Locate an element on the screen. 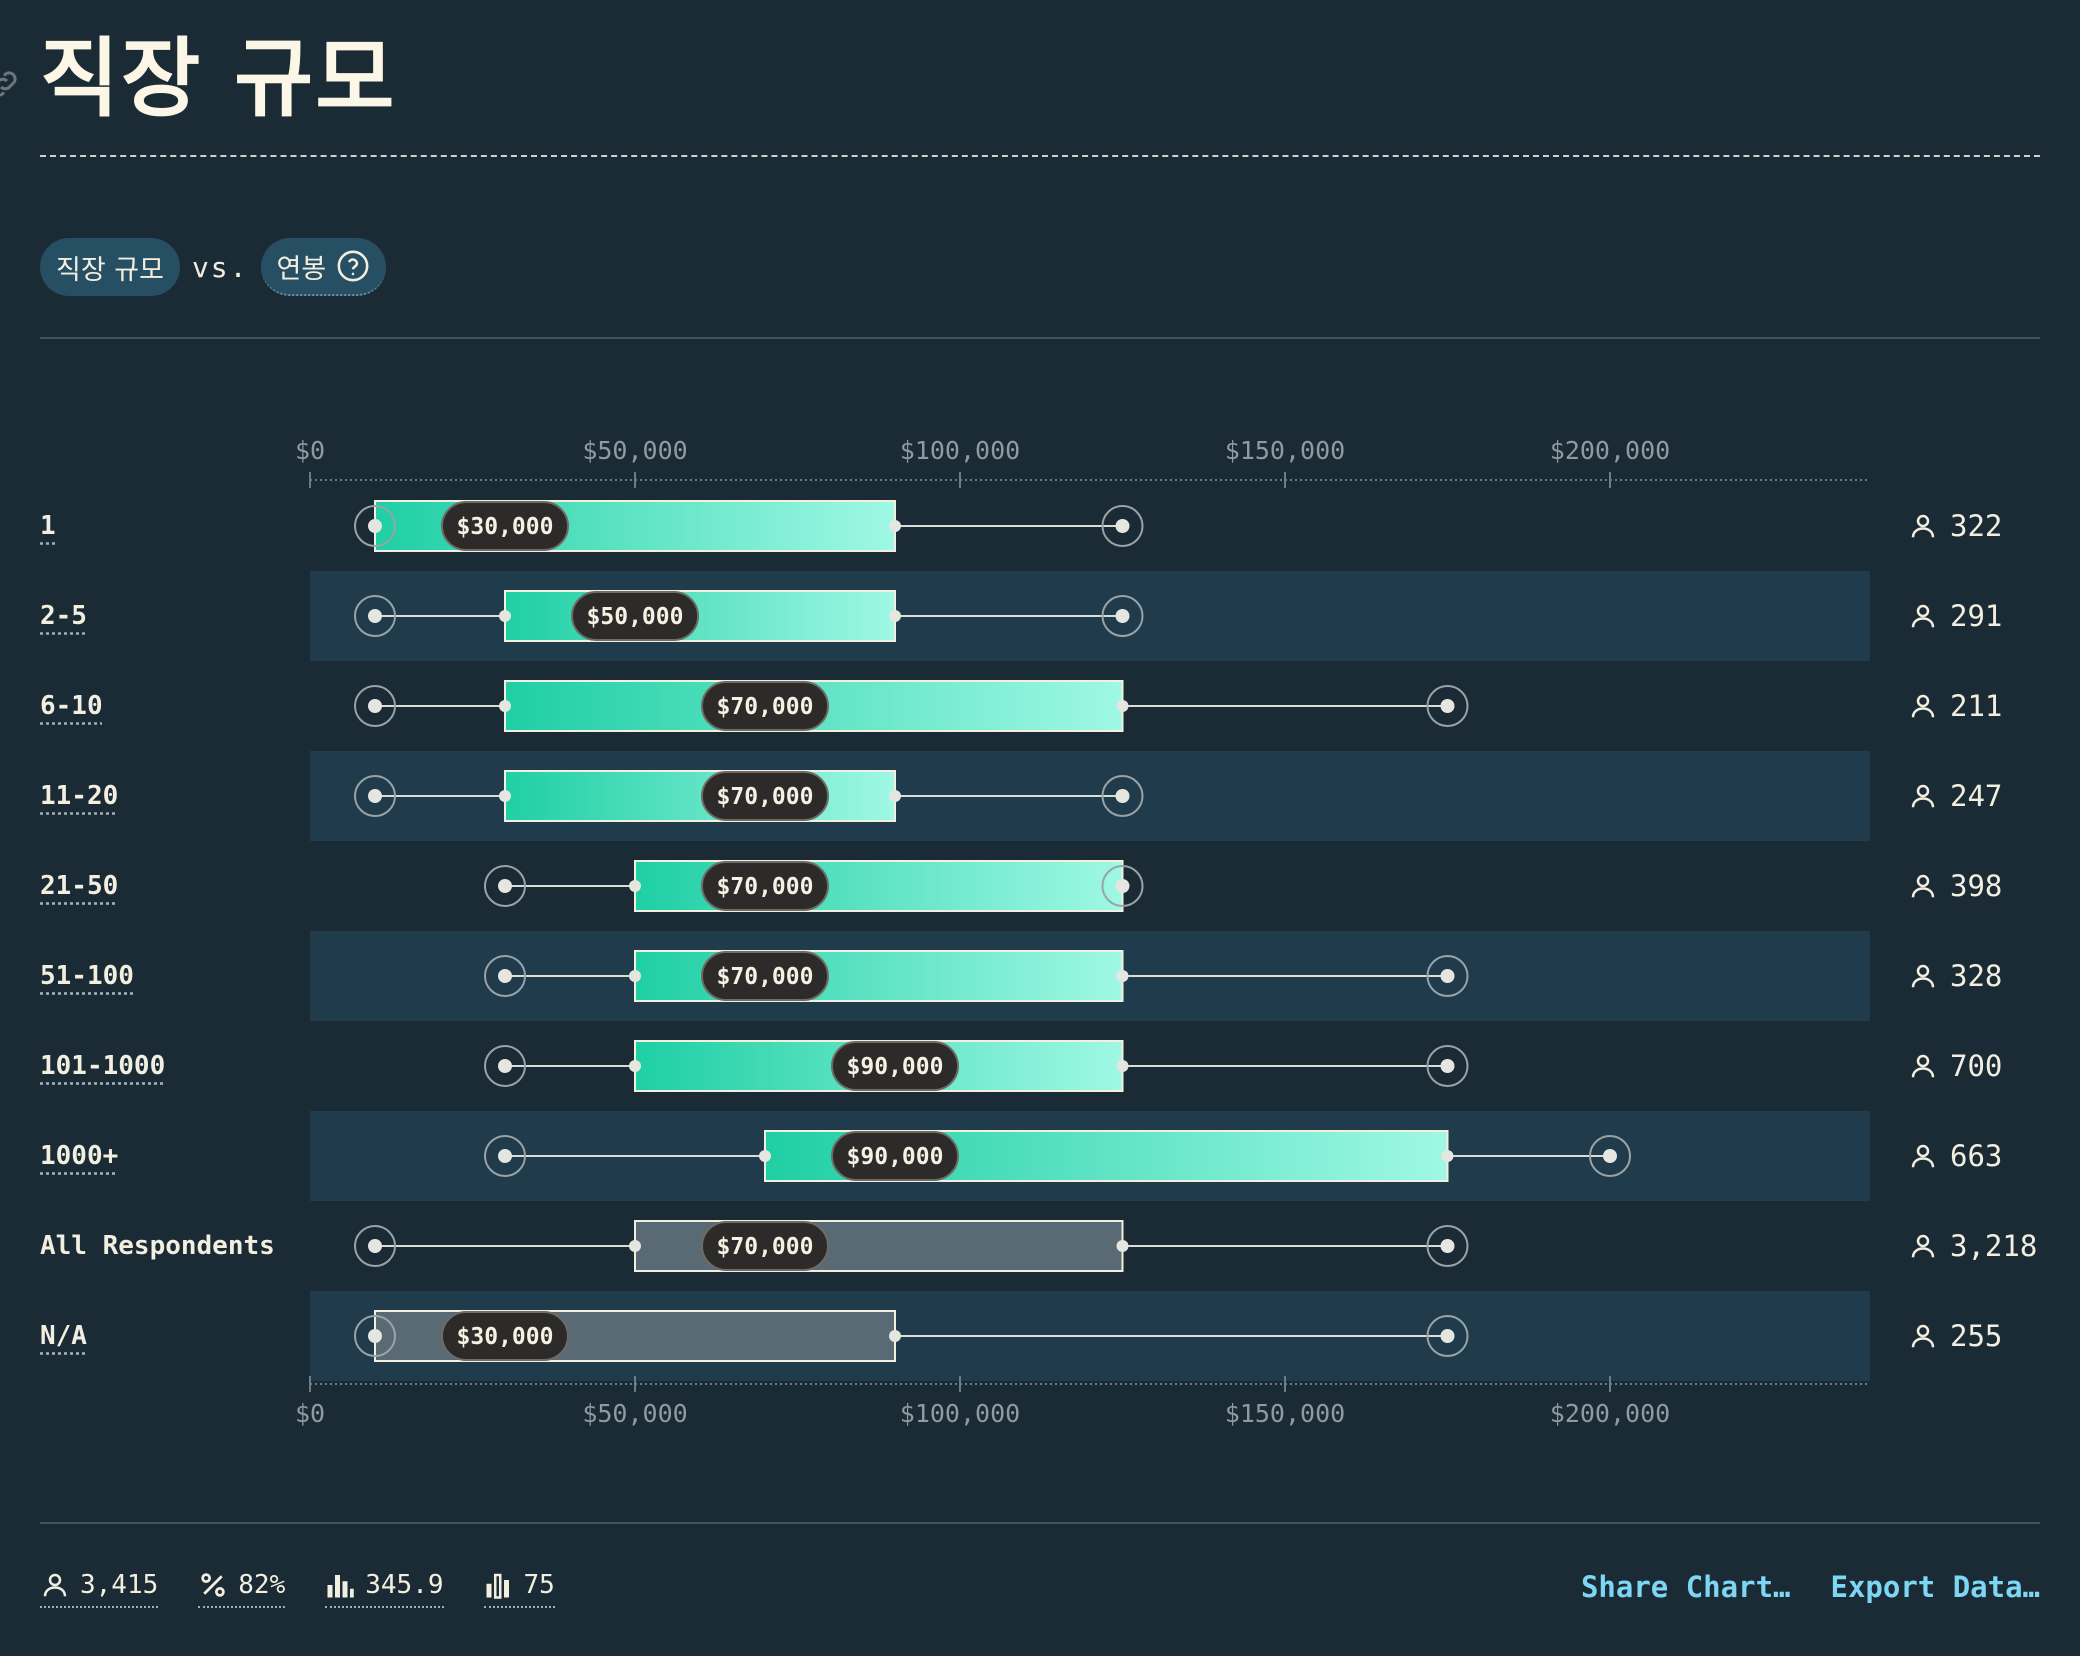 The width and height of the screenshot is (2080, 1656). metric-selector-button: 연봉 is located at coordinates (323, 267).